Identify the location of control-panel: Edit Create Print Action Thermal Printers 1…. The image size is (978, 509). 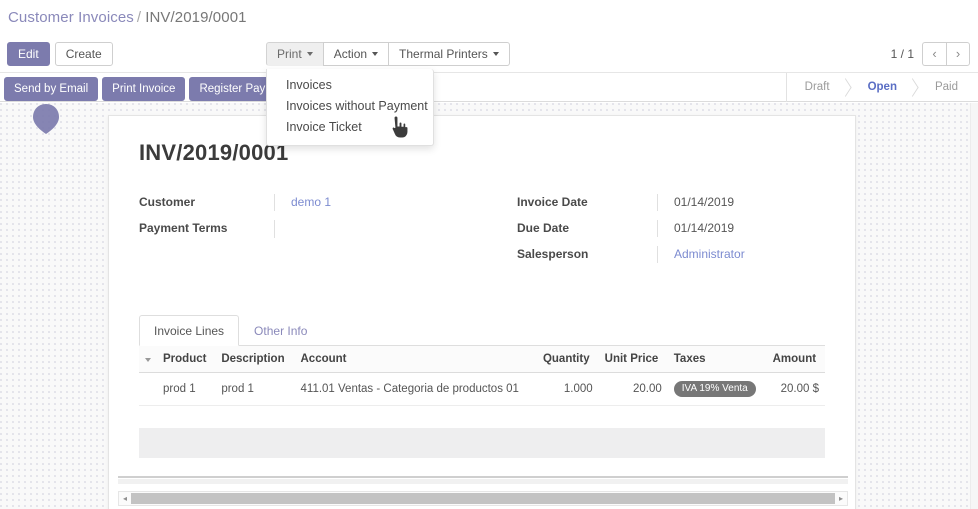
(489, 54).